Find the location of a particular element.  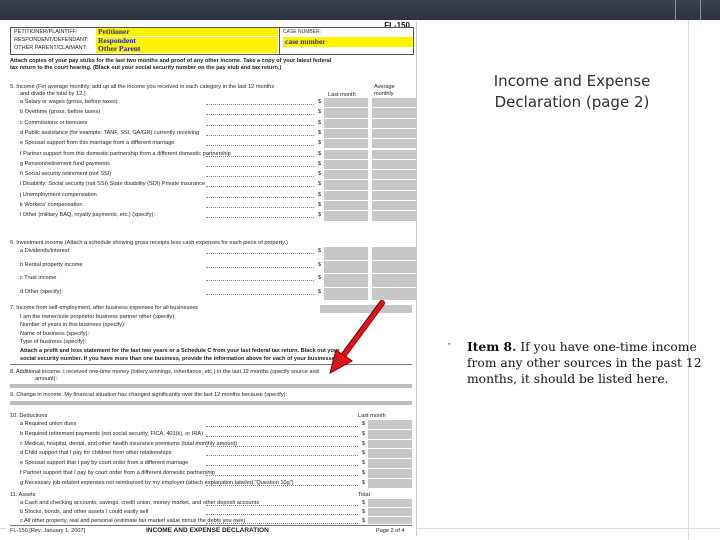

form-footer-page: Page 2 of 4 is located at coordinates (390, 531).